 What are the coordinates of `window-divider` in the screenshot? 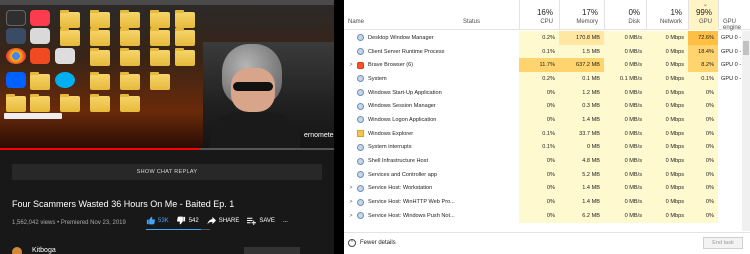 It's located at (339, 127).